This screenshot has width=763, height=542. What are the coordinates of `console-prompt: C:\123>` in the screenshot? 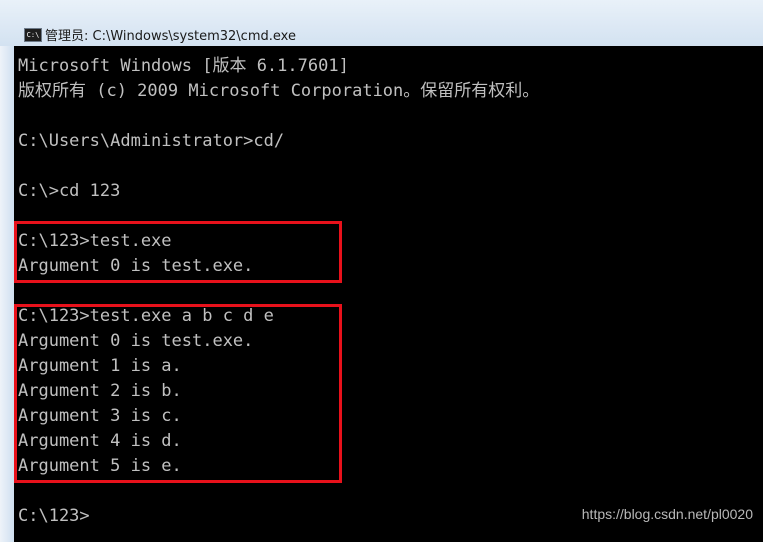 It's located at (54, 516).